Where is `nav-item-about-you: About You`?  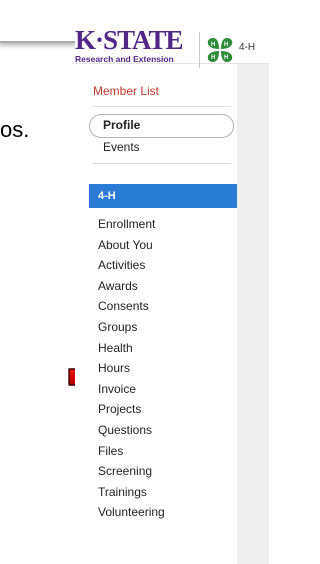 nav-item-about-you: About You is located at coordinates (163, 245).